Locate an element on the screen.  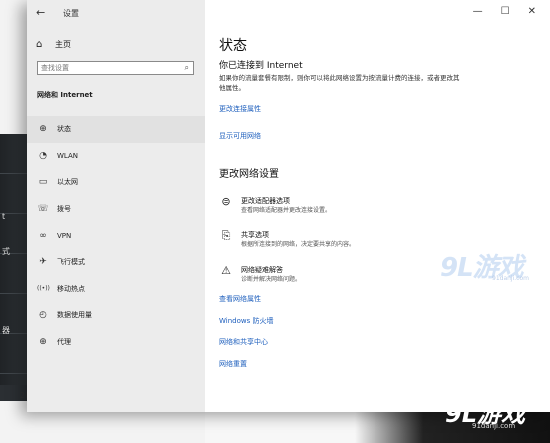
back-arrow-icon: ← is located at coordinates (40, 12).